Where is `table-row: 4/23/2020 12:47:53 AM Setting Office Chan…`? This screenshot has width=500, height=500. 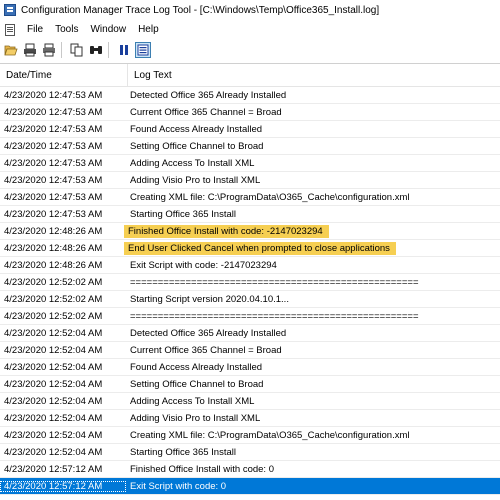 table-row: 4/23/2020 12:47:53 AM Setting Office Chan… is located at coordinates (250, 146).